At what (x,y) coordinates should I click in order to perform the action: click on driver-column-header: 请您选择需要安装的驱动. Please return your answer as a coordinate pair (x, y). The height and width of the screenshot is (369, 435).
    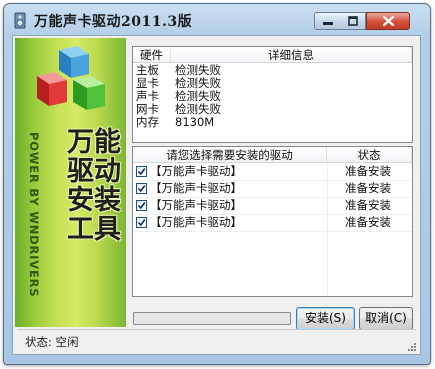
    Looking at the image, I should click on (230, 155).